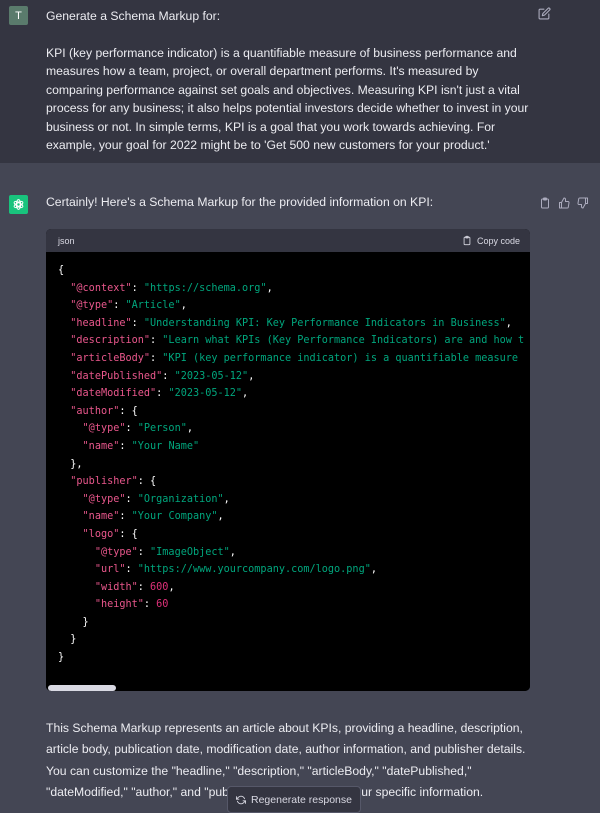 Image resolution: width=600 pixels, height=813 pixels. Describe the element at coordinates (301, 799) in the screenshot. I see `regenerate-label: Regenerate response` at that location.